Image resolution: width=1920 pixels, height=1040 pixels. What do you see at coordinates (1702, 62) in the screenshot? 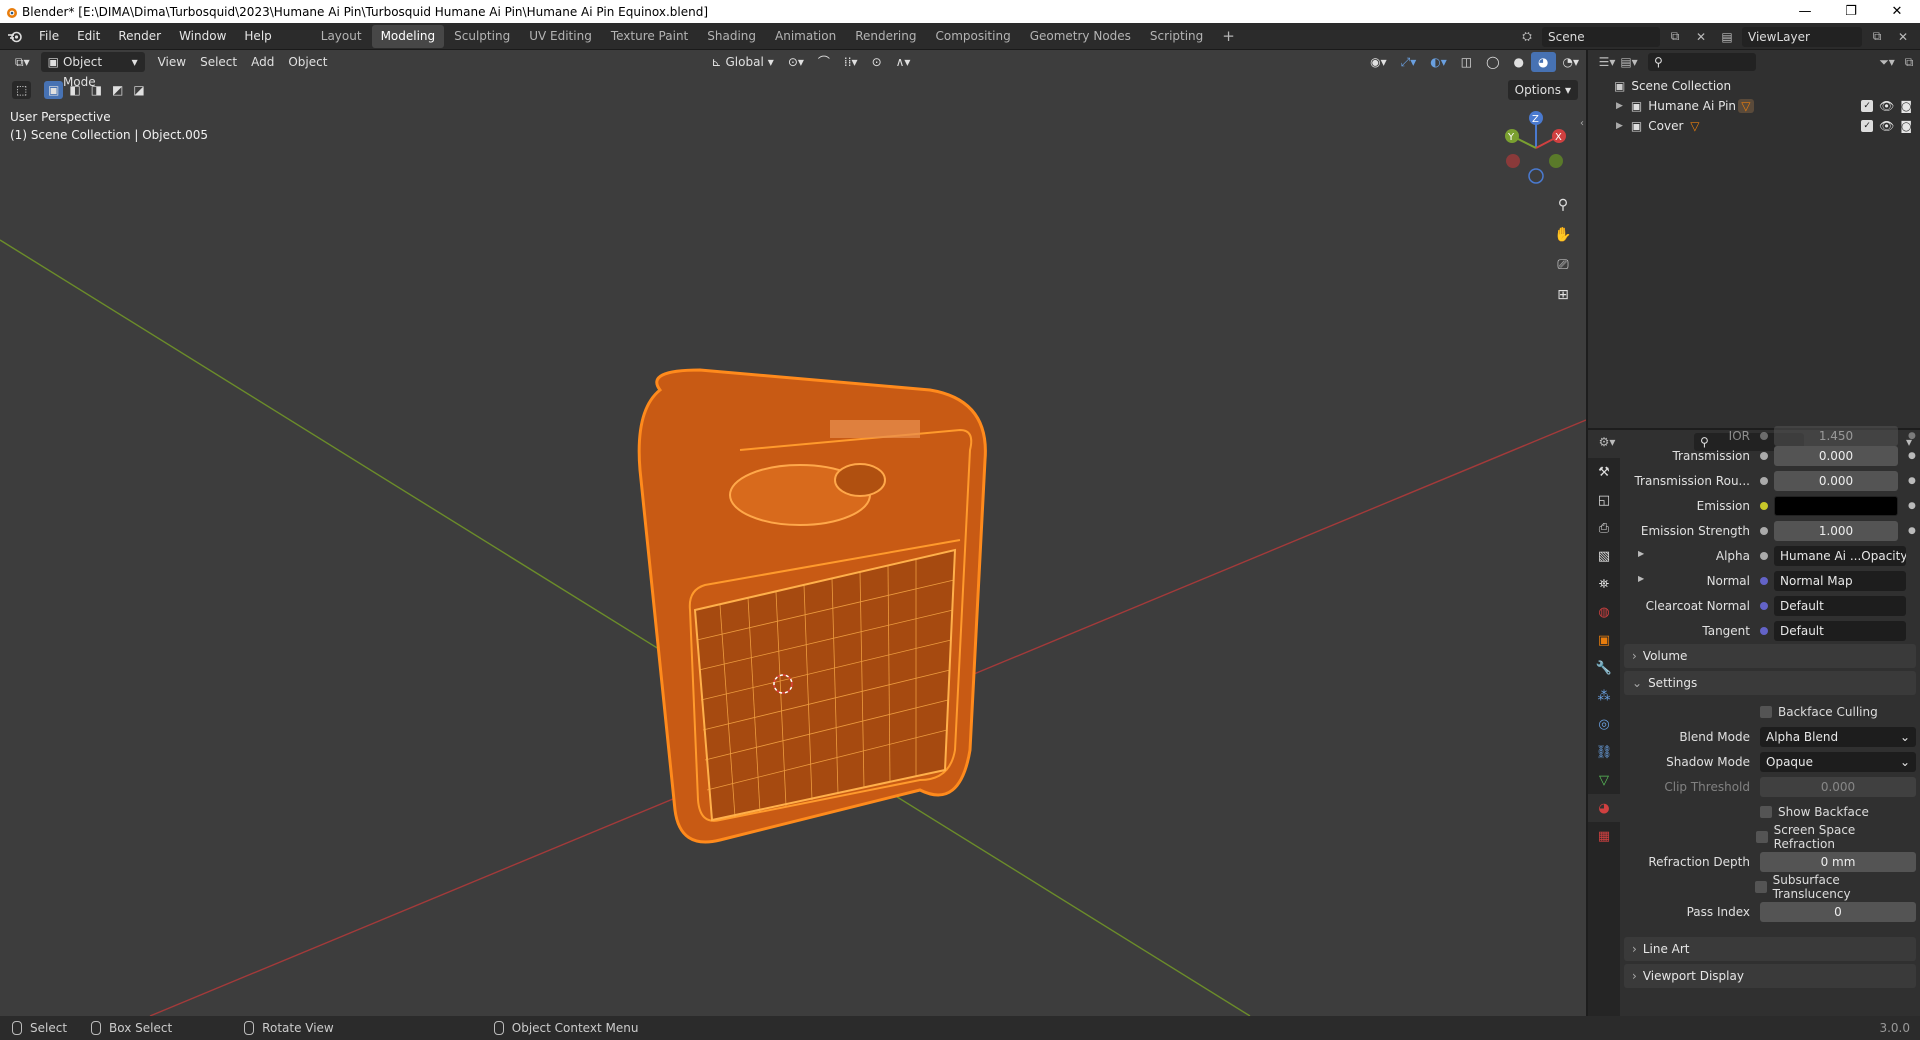
I see `outliner-search-input: ⚲` at bounding box center [1702, 62].